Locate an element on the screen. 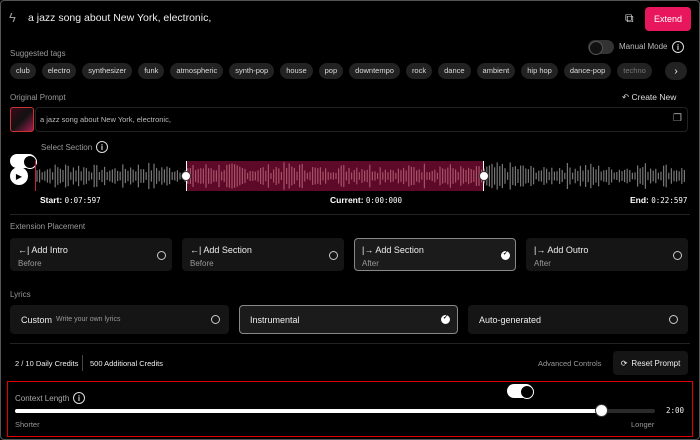 The image size is (700, 440). end-time: End: 0:22:597 is located at coordinates (658, 200).